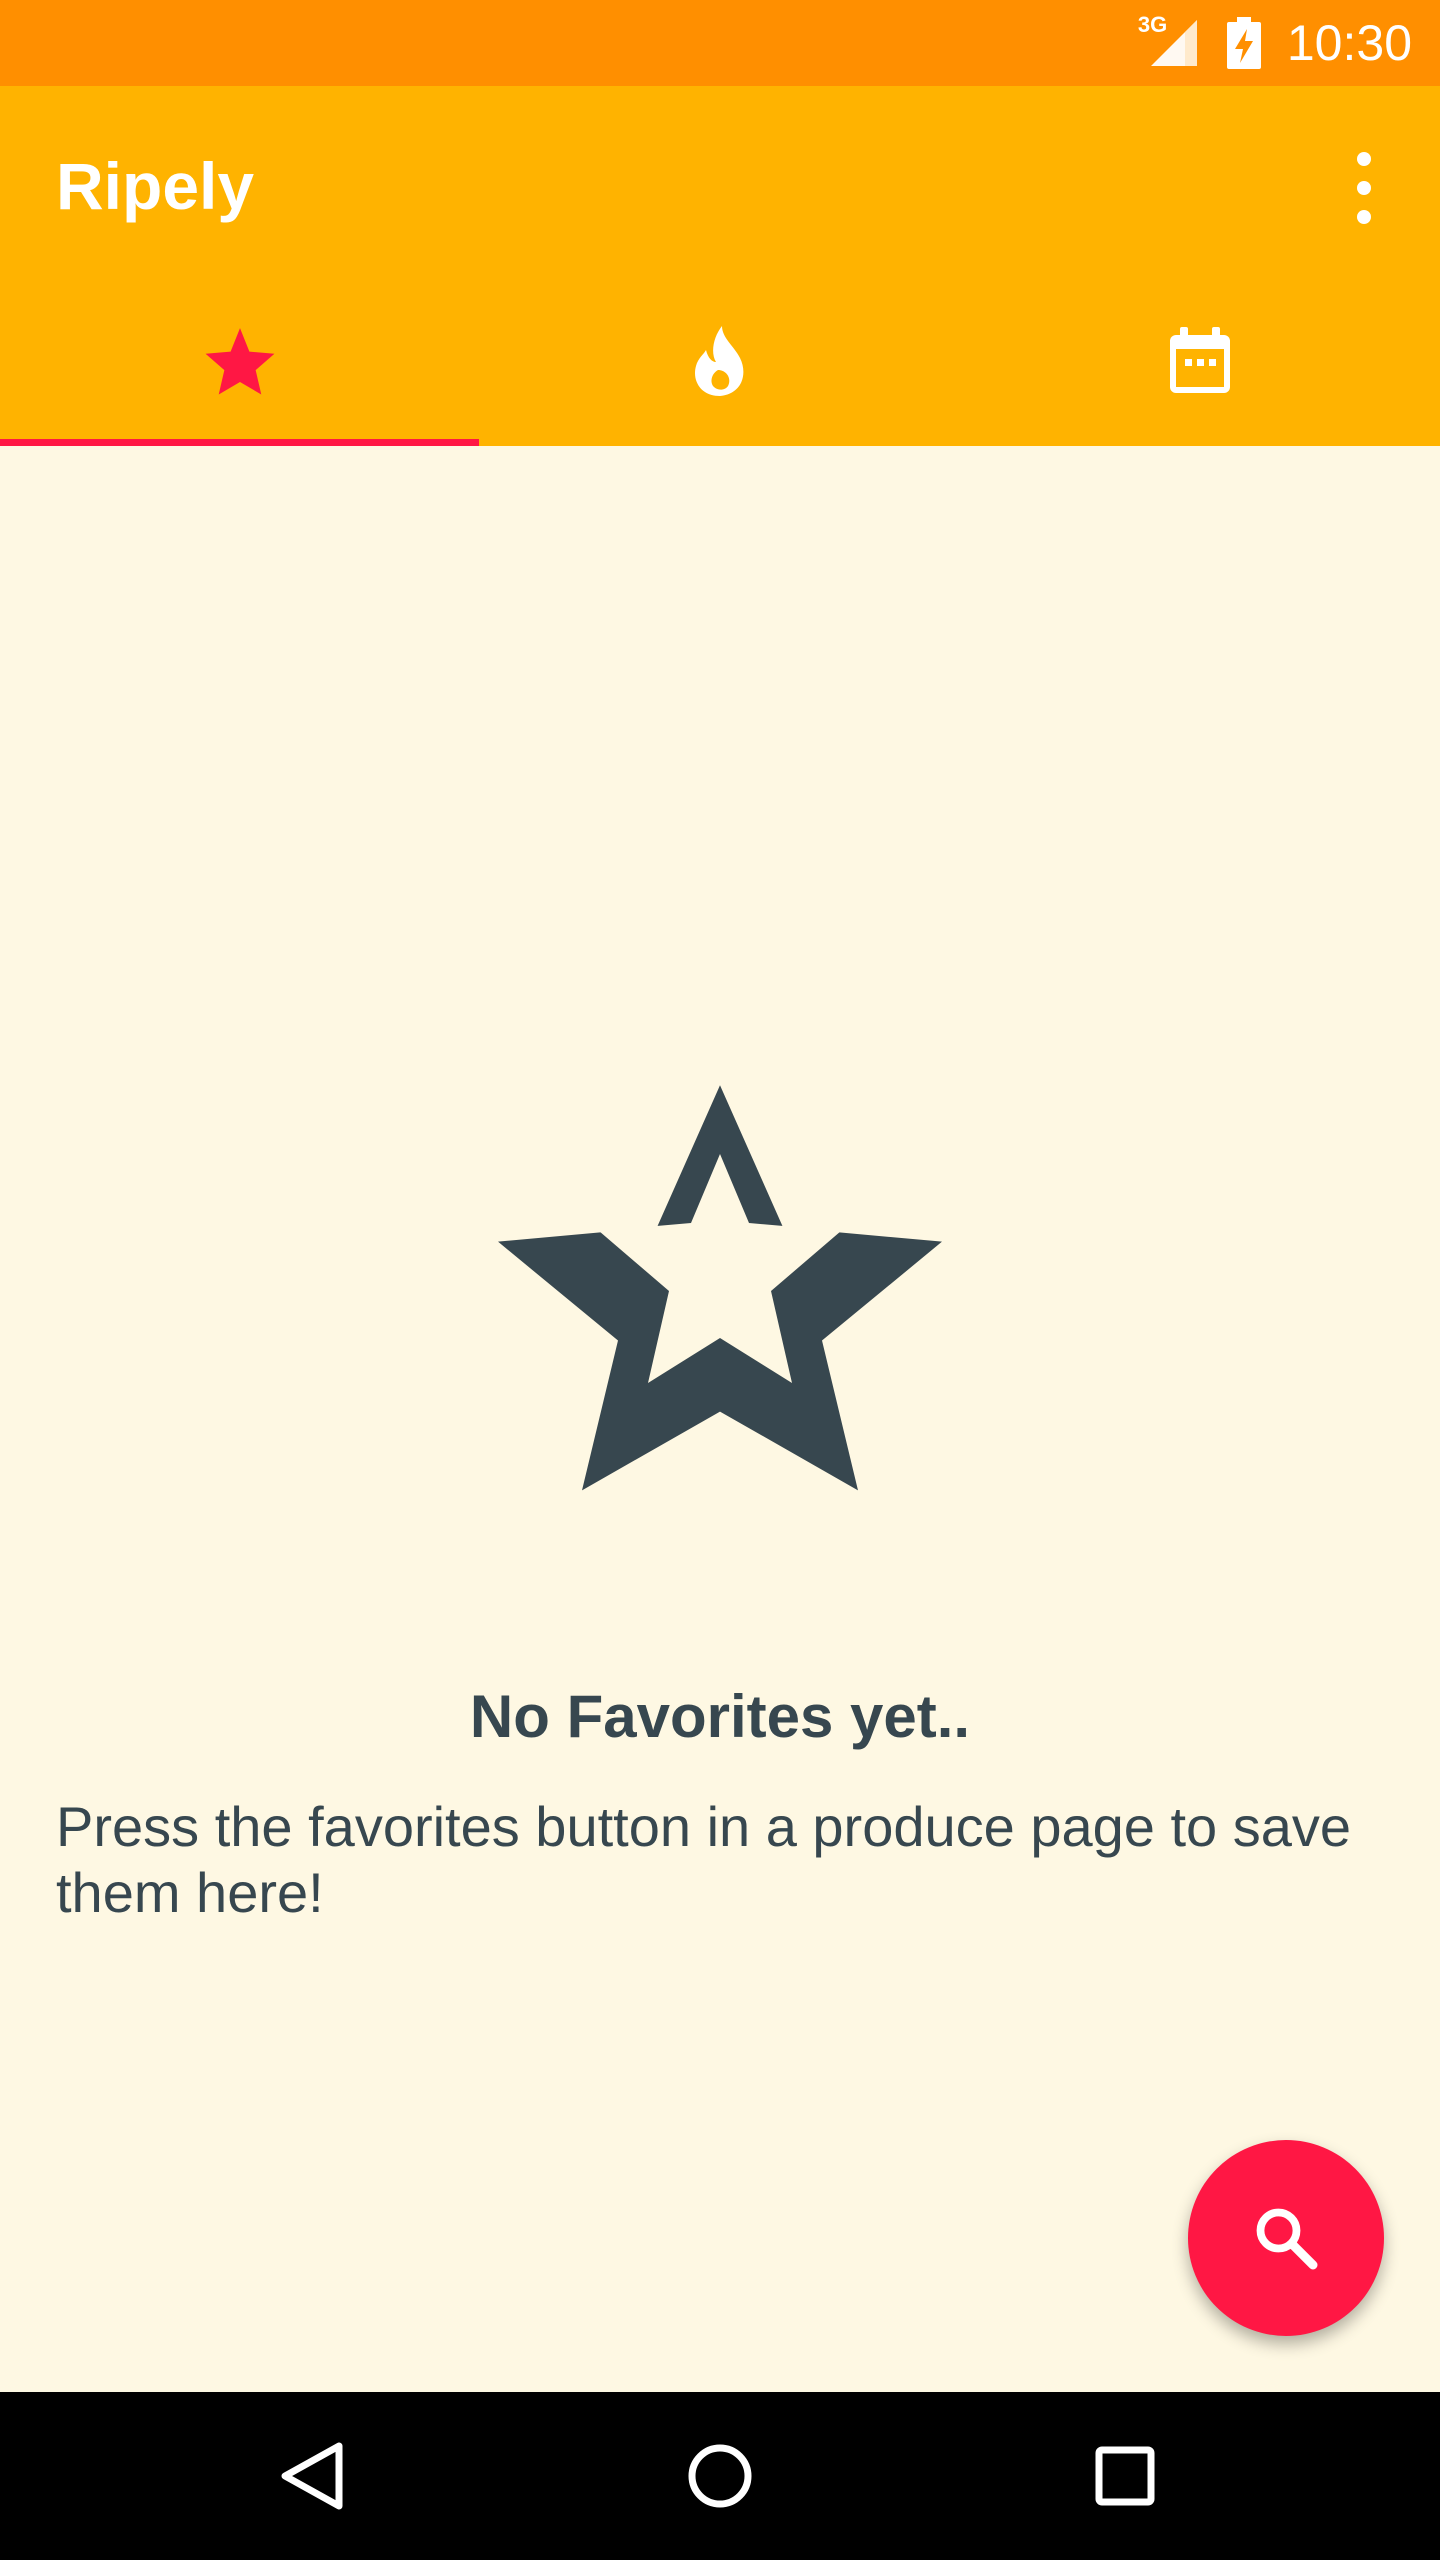 This screenshot has width=1440, height=2560. What do you see at coordinates (720, 266) in the screenshot?
I see `app-bar: Ripely` at bounding box center [720, 266].